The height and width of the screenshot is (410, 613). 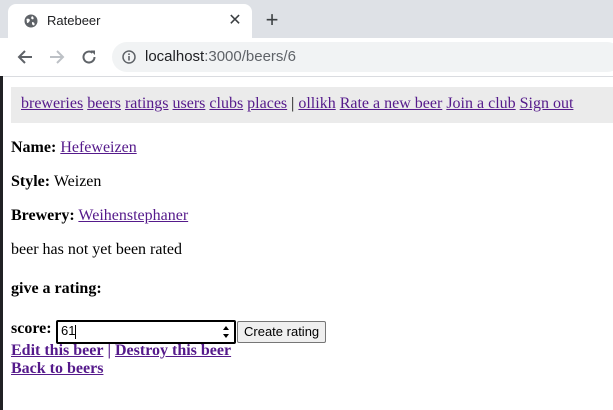 What do you see at coordinates (282, 332) in the screenshot?
I see `create-rating-button: Create rating` at bounding box center [282, 332].